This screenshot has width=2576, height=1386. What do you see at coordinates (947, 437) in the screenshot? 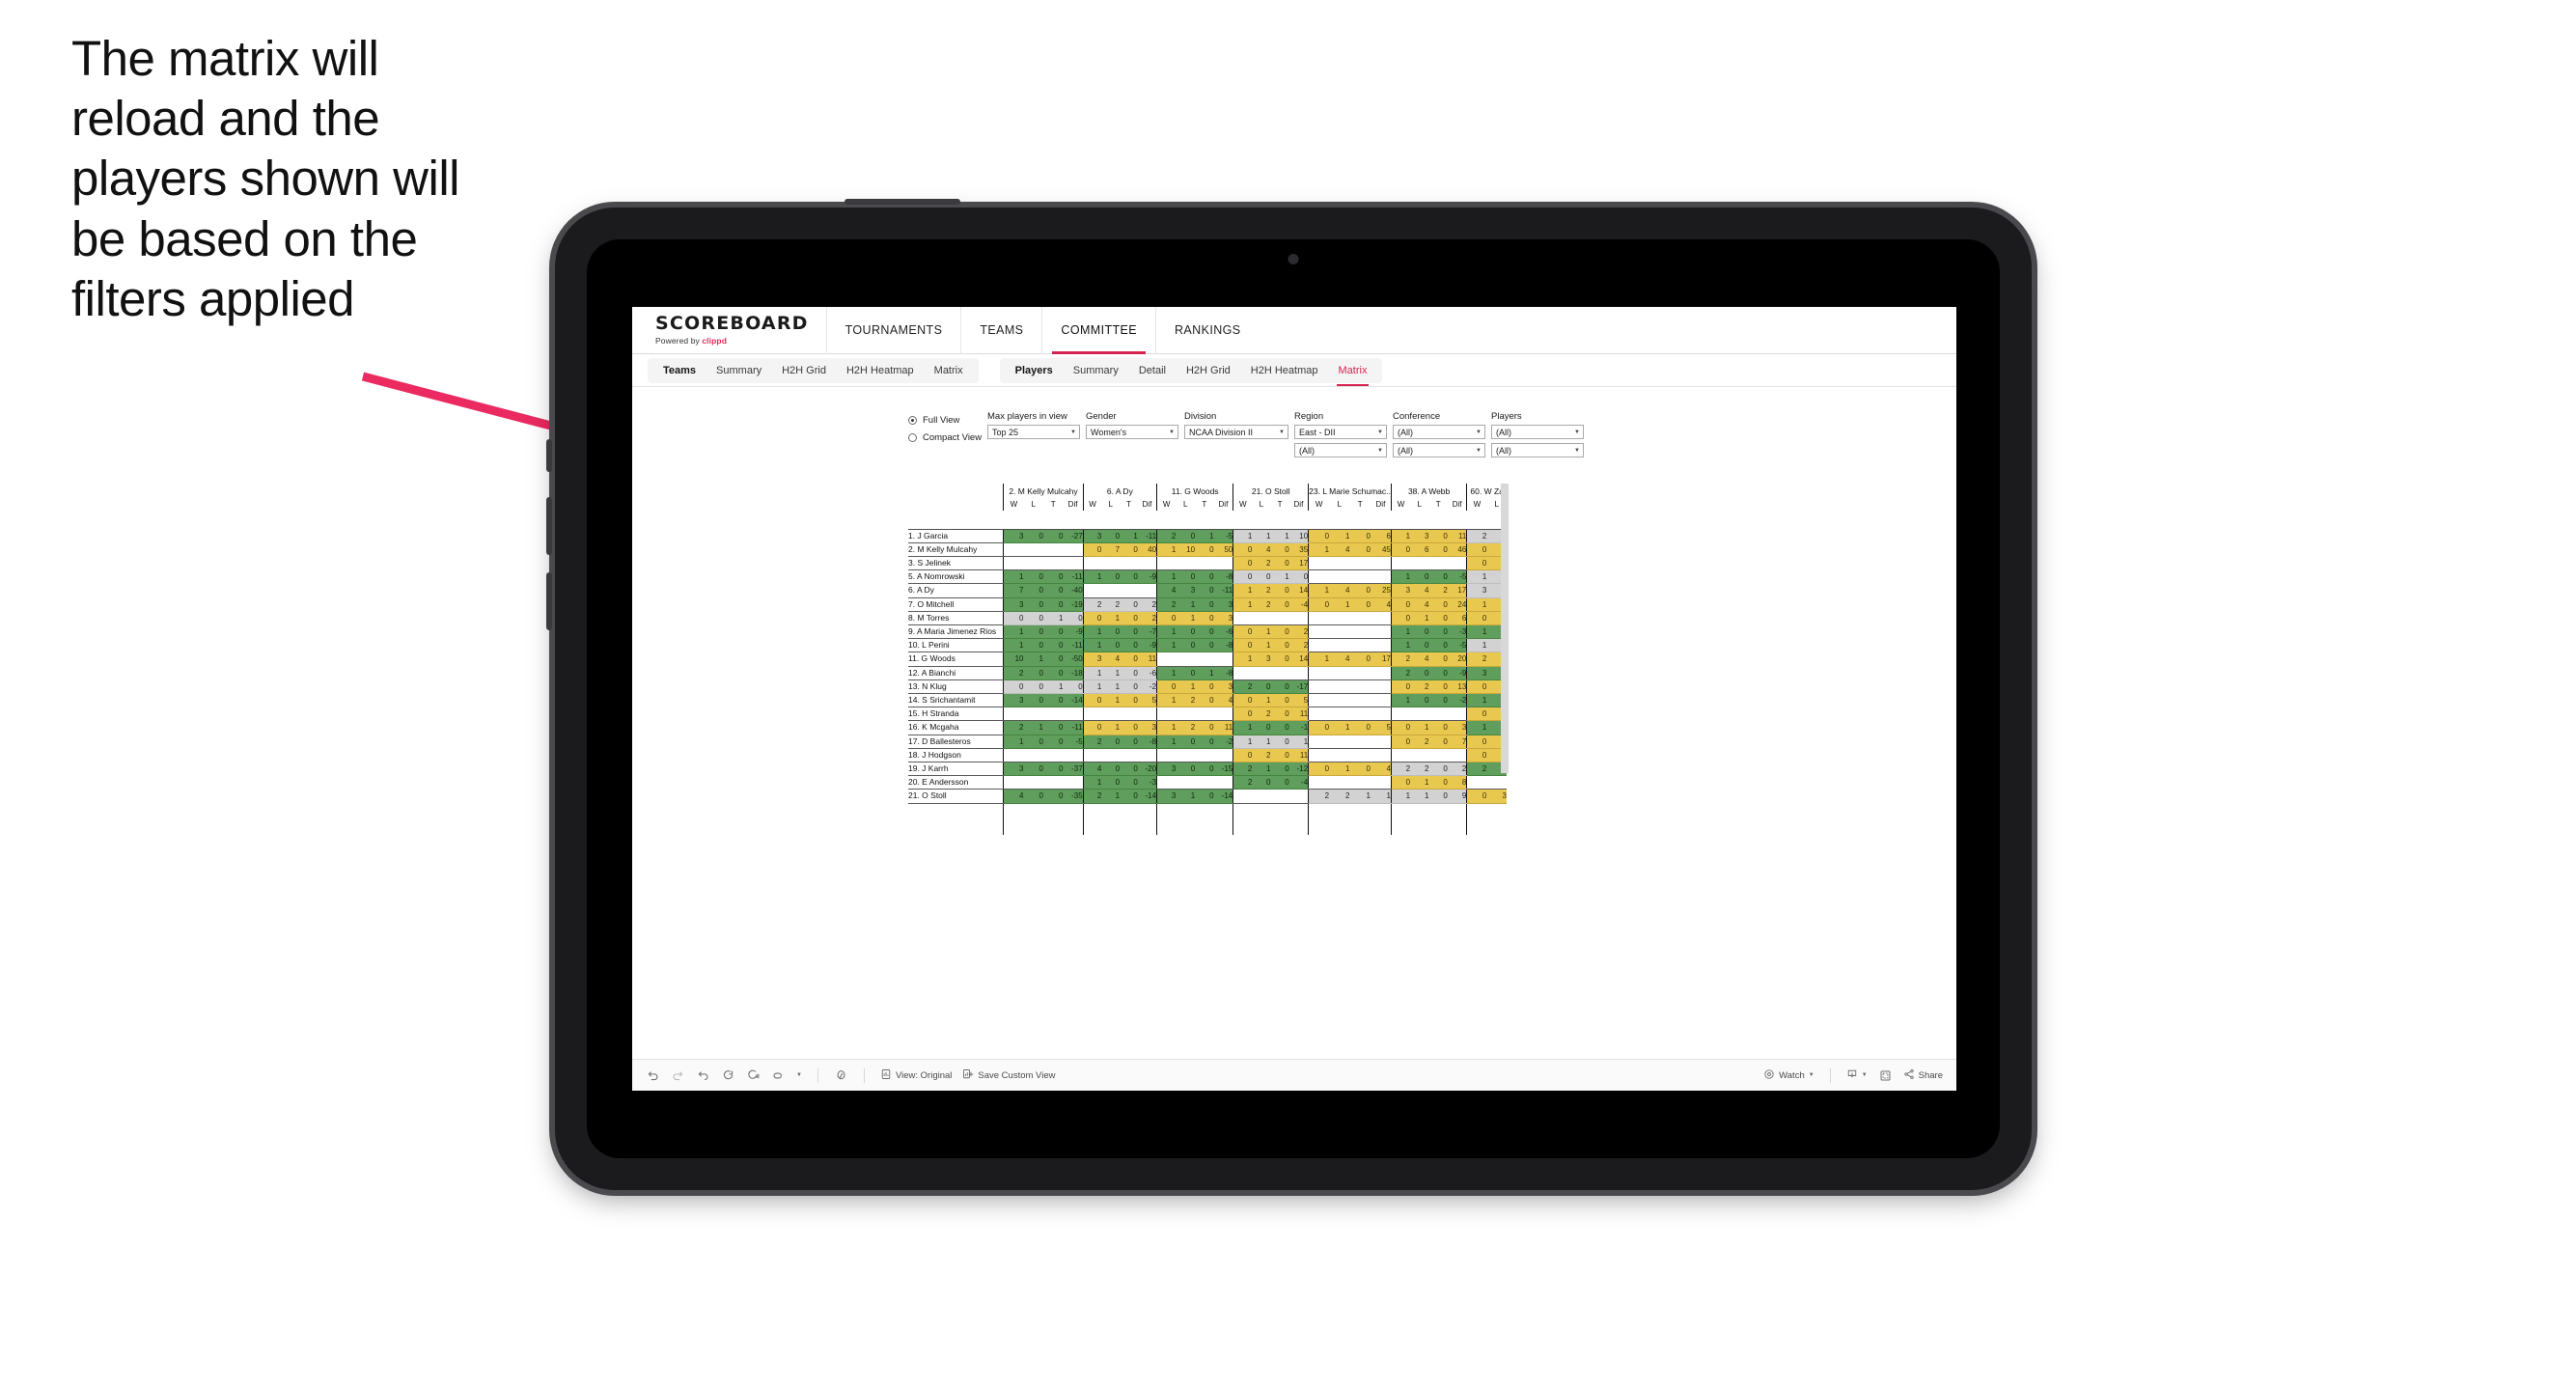
I see `radio-compact-view: Compact View` at bounding box center [947, 437].